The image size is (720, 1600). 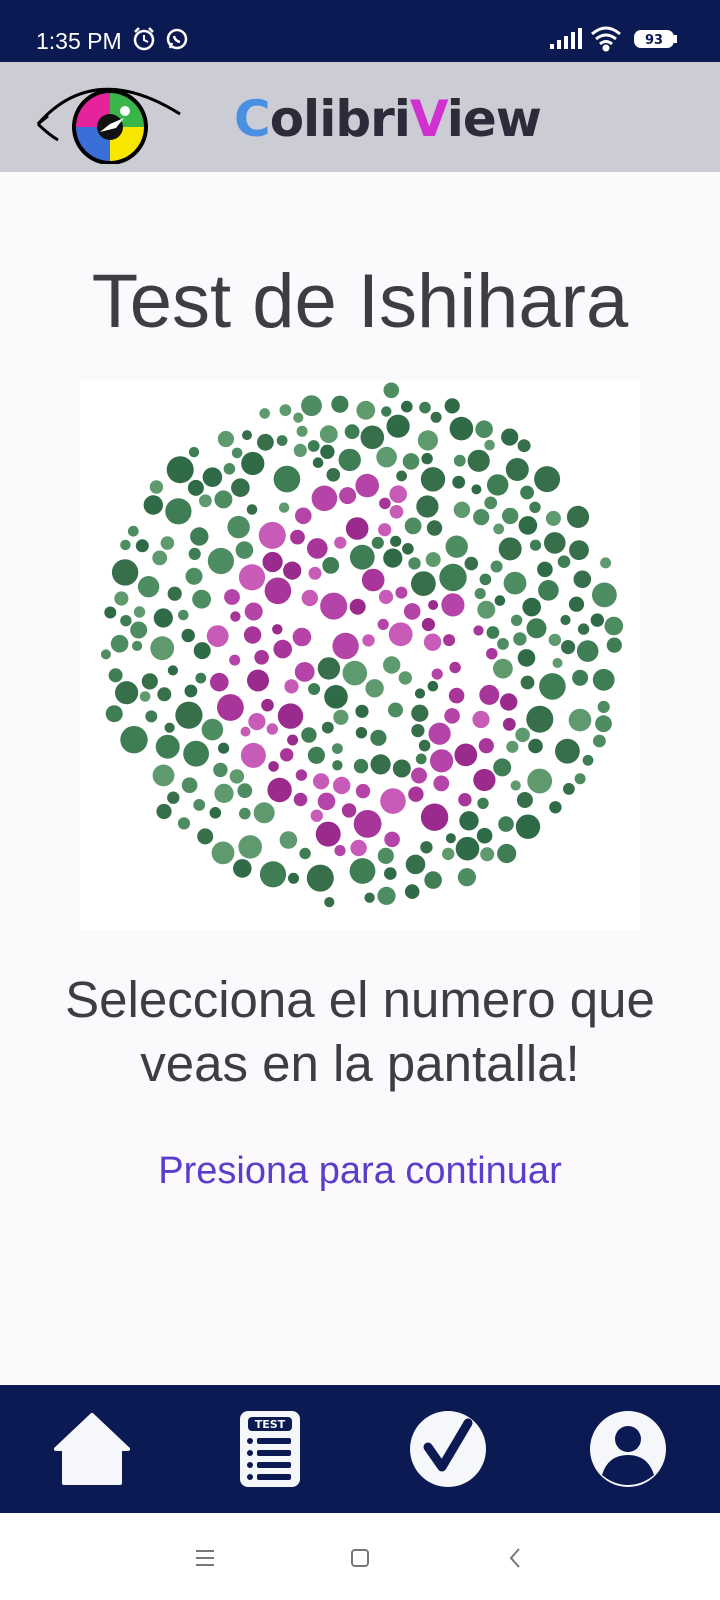 What do you see at coordinates (628, 1449) in the screenshot?
I see `nav-profile` at bounding box center [628, 1449].